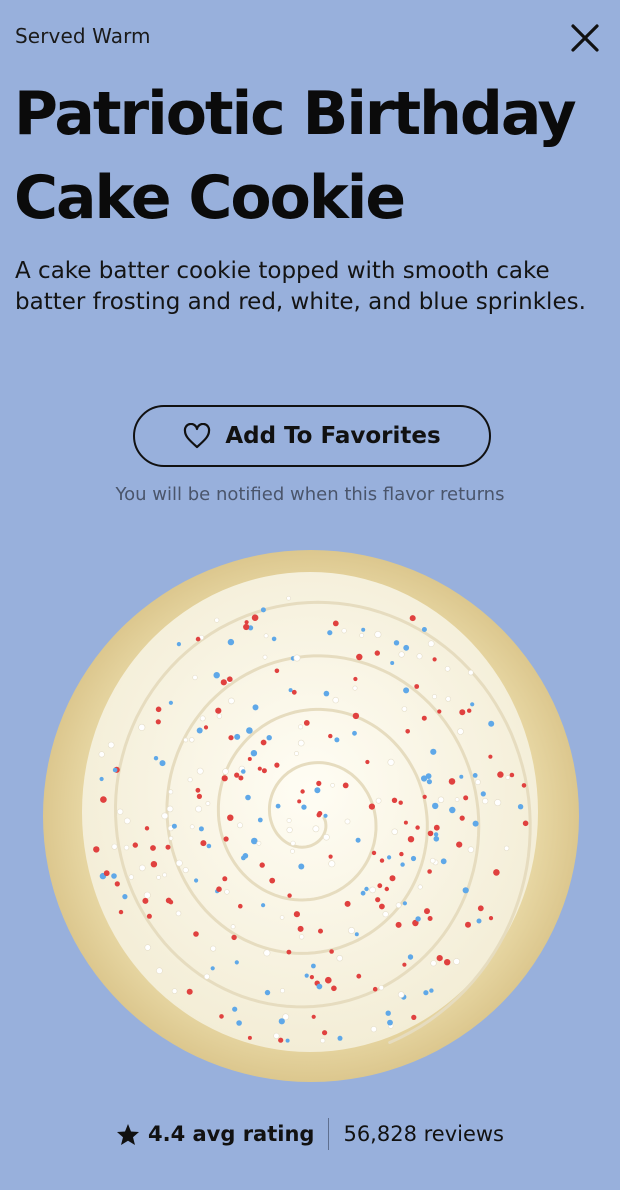 Image resolution: width=620 pixels, height=1190 pixels. I want to click on avg-rating: 4.4 avg rating, so click(215, 1134).